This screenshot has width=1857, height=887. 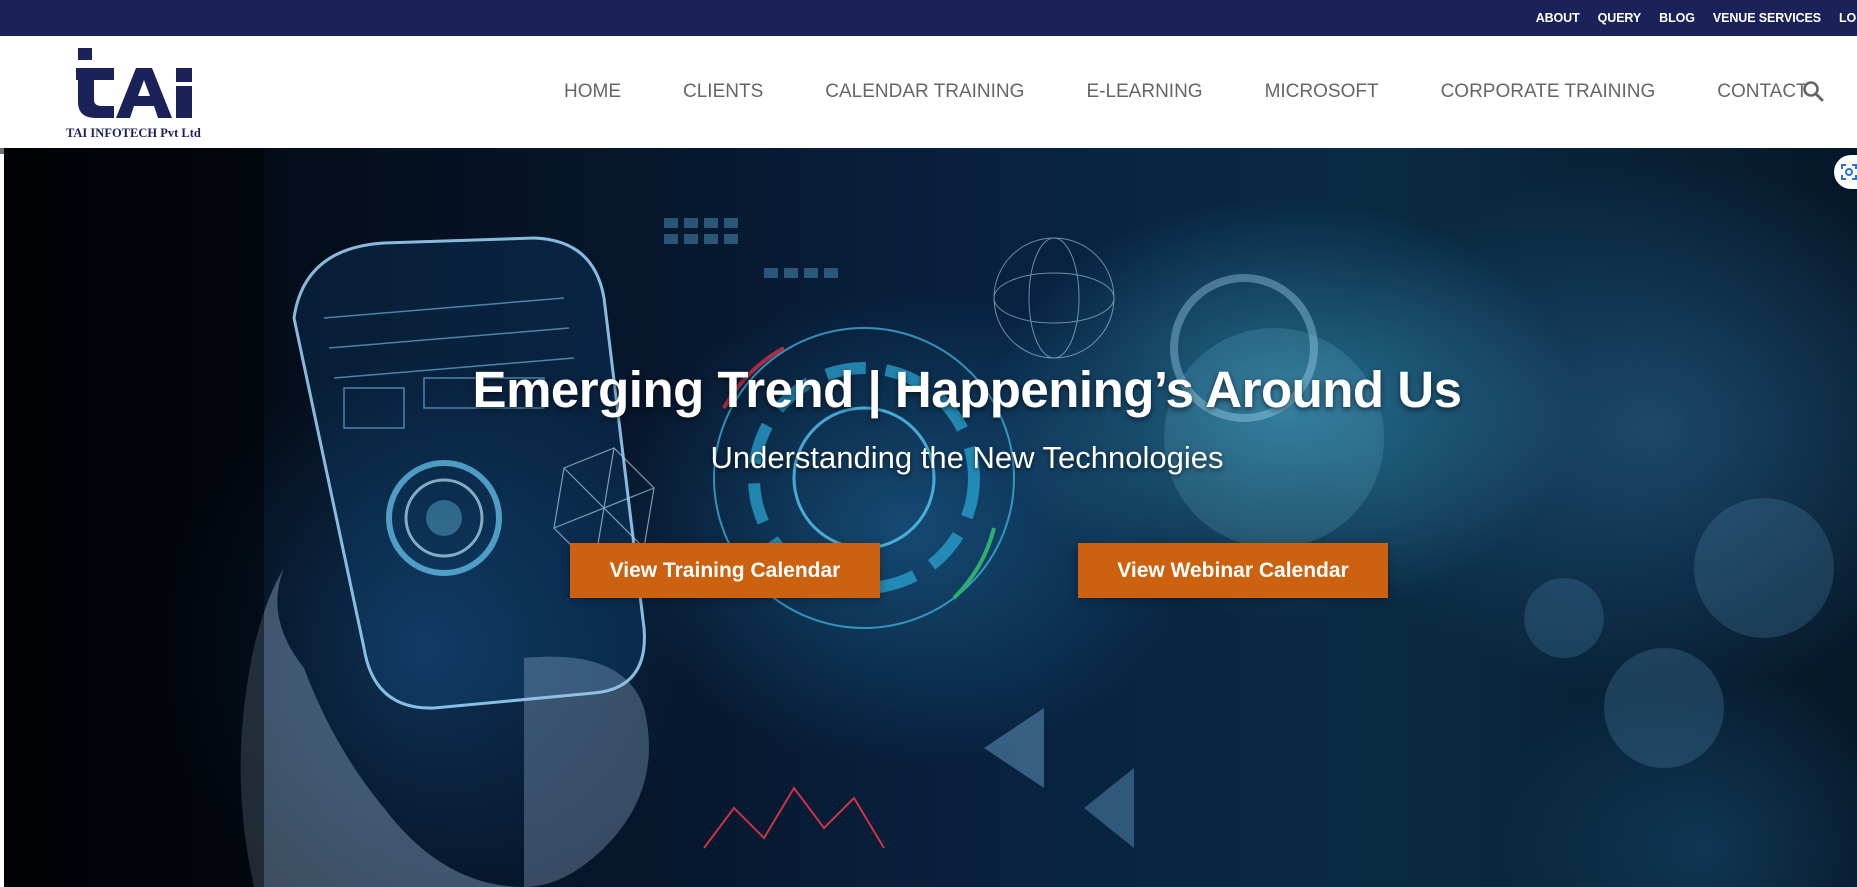 What do you see at coordinates (1620, 18) in the screenshot?
I see `top-link-query: QUERY` at bounding box center [1620, 18].